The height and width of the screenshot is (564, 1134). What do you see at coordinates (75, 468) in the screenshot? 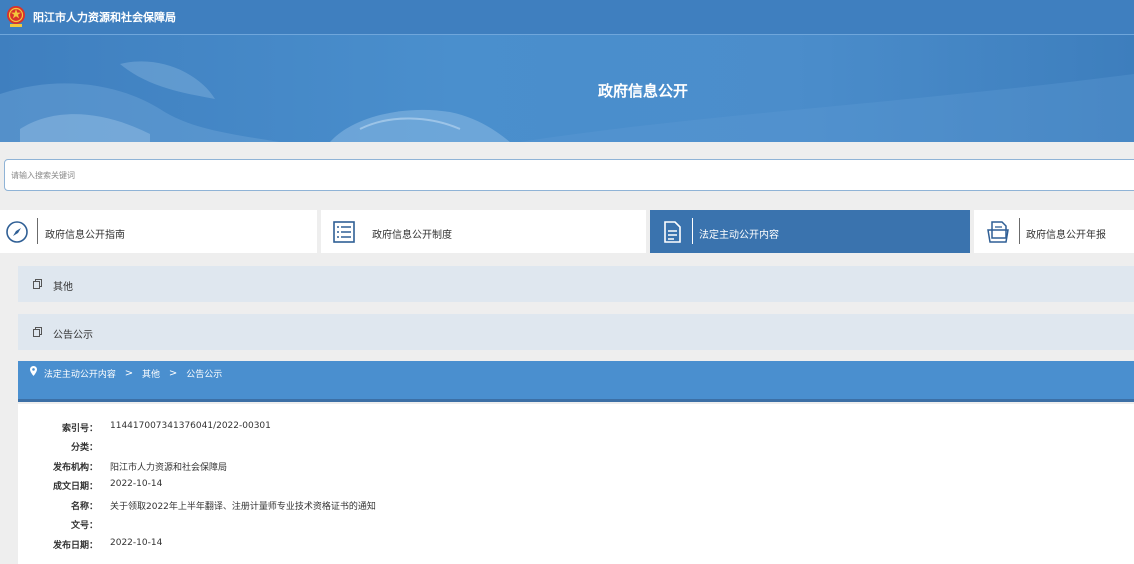
I see `meta-key: 发布机构：` at bounding box center [75, 468].